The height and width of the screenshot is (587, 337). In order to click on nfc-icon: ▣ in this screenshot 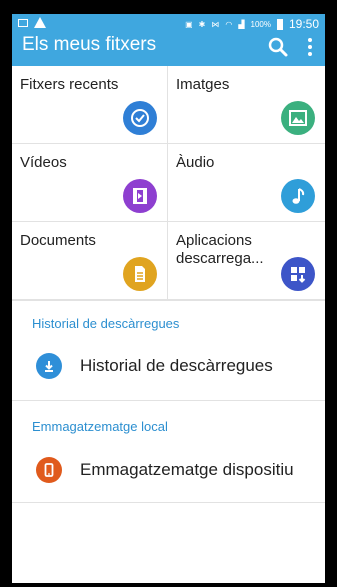, I will do `click(189, 24)`.